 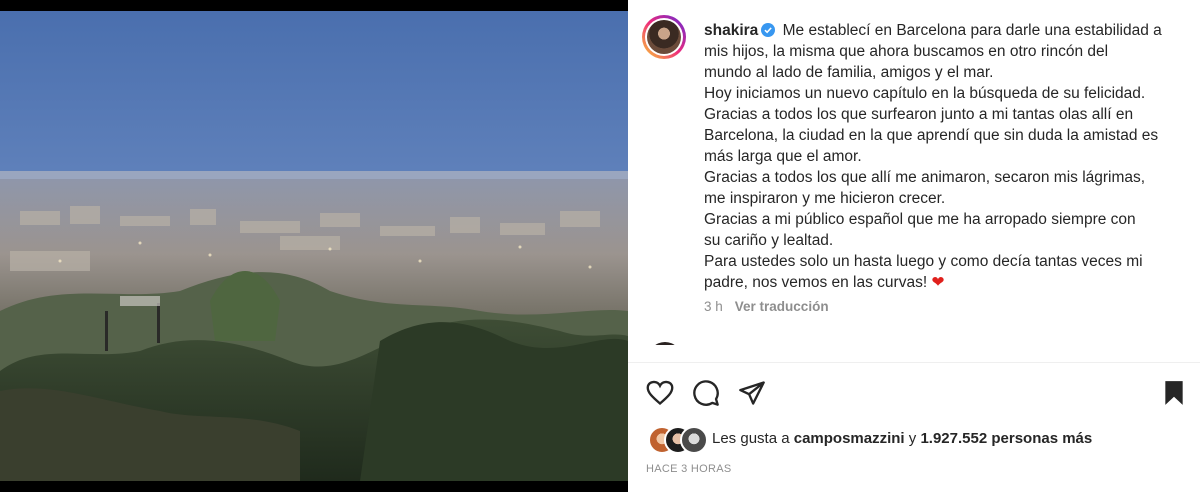 I want to click on comment-icon, so click(x=706, y=393).